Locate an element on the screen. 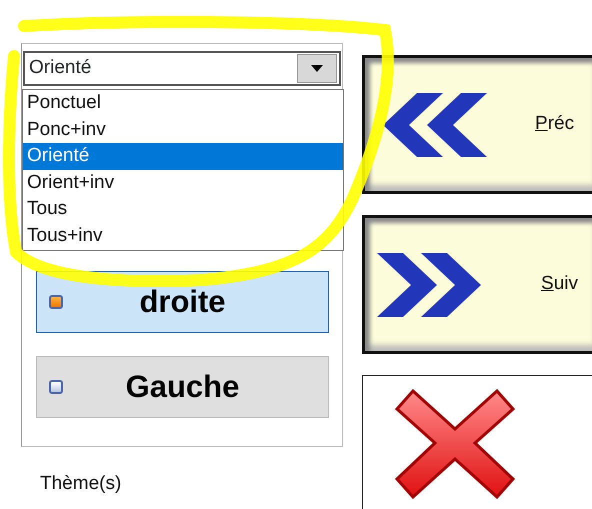 The image size is (592, 509). dropdown-option: Orient+inv is located at coordinates (183, 183).